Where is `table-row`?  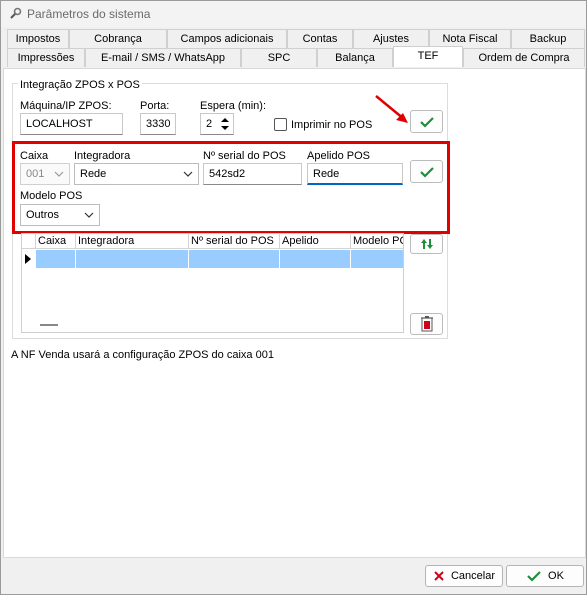
table-row is located at coordinates (212, 259).